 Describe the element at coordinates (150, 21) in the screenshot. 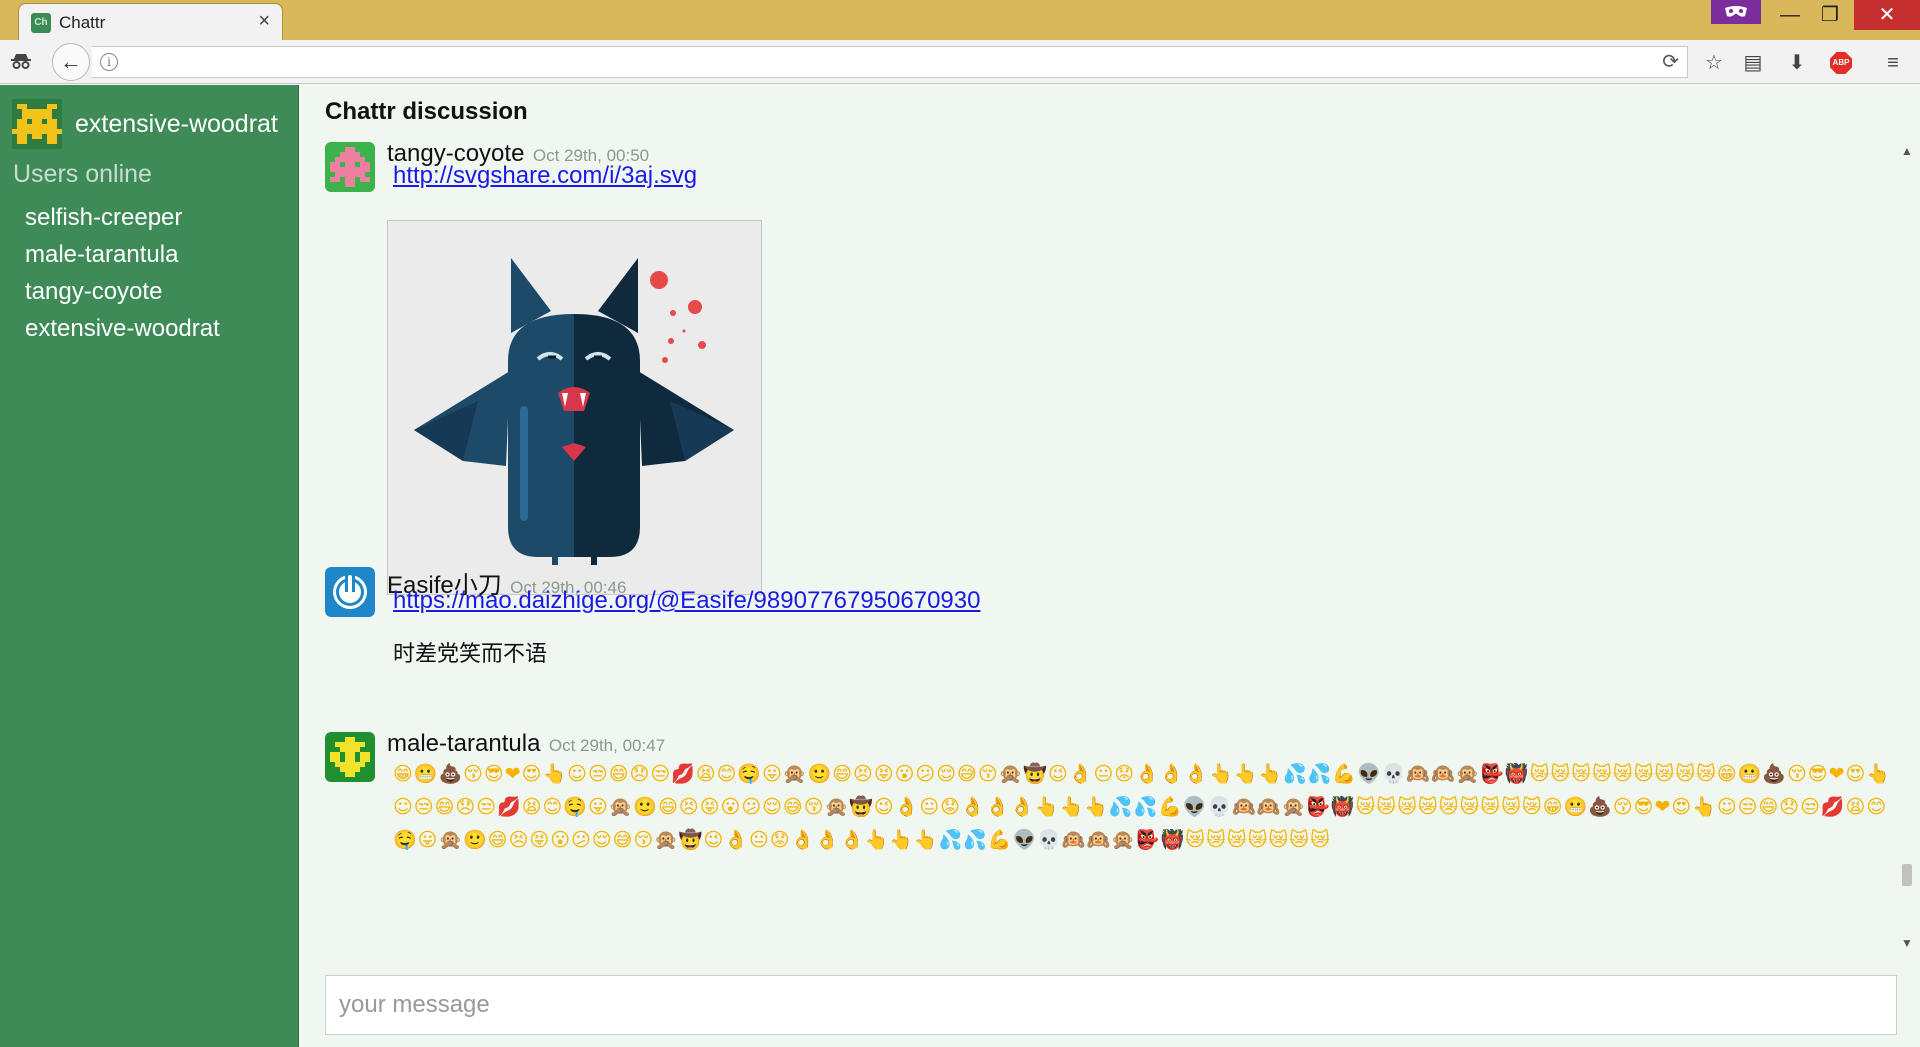

I see `browser-tab: Ch Chattr ×` at that location.